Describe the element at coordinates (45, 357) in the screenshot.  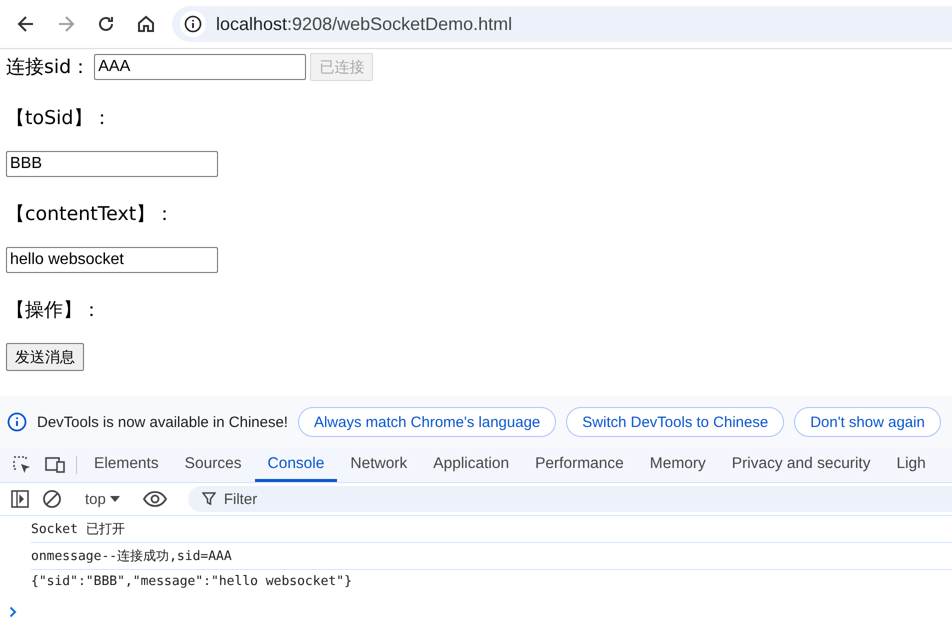
I see `send-message-button: 发送消息` at that location.